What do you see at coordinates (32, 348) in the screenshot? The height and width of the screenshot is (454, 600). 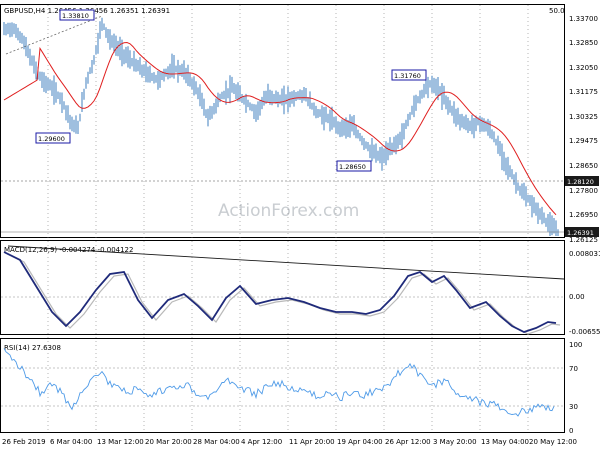 I see `rsi-label: RSI(14) 27.6308` at bounding box center [32, 348].